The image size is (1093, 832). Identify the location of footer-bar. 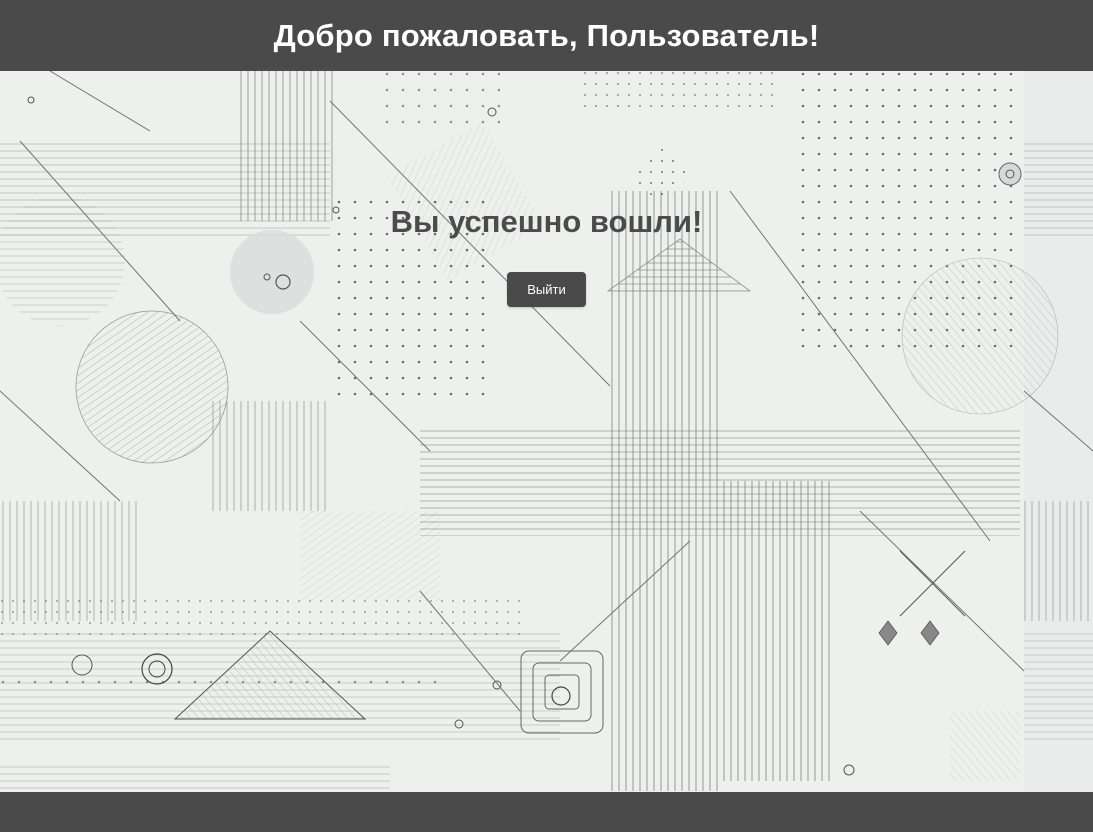
(546, 812).